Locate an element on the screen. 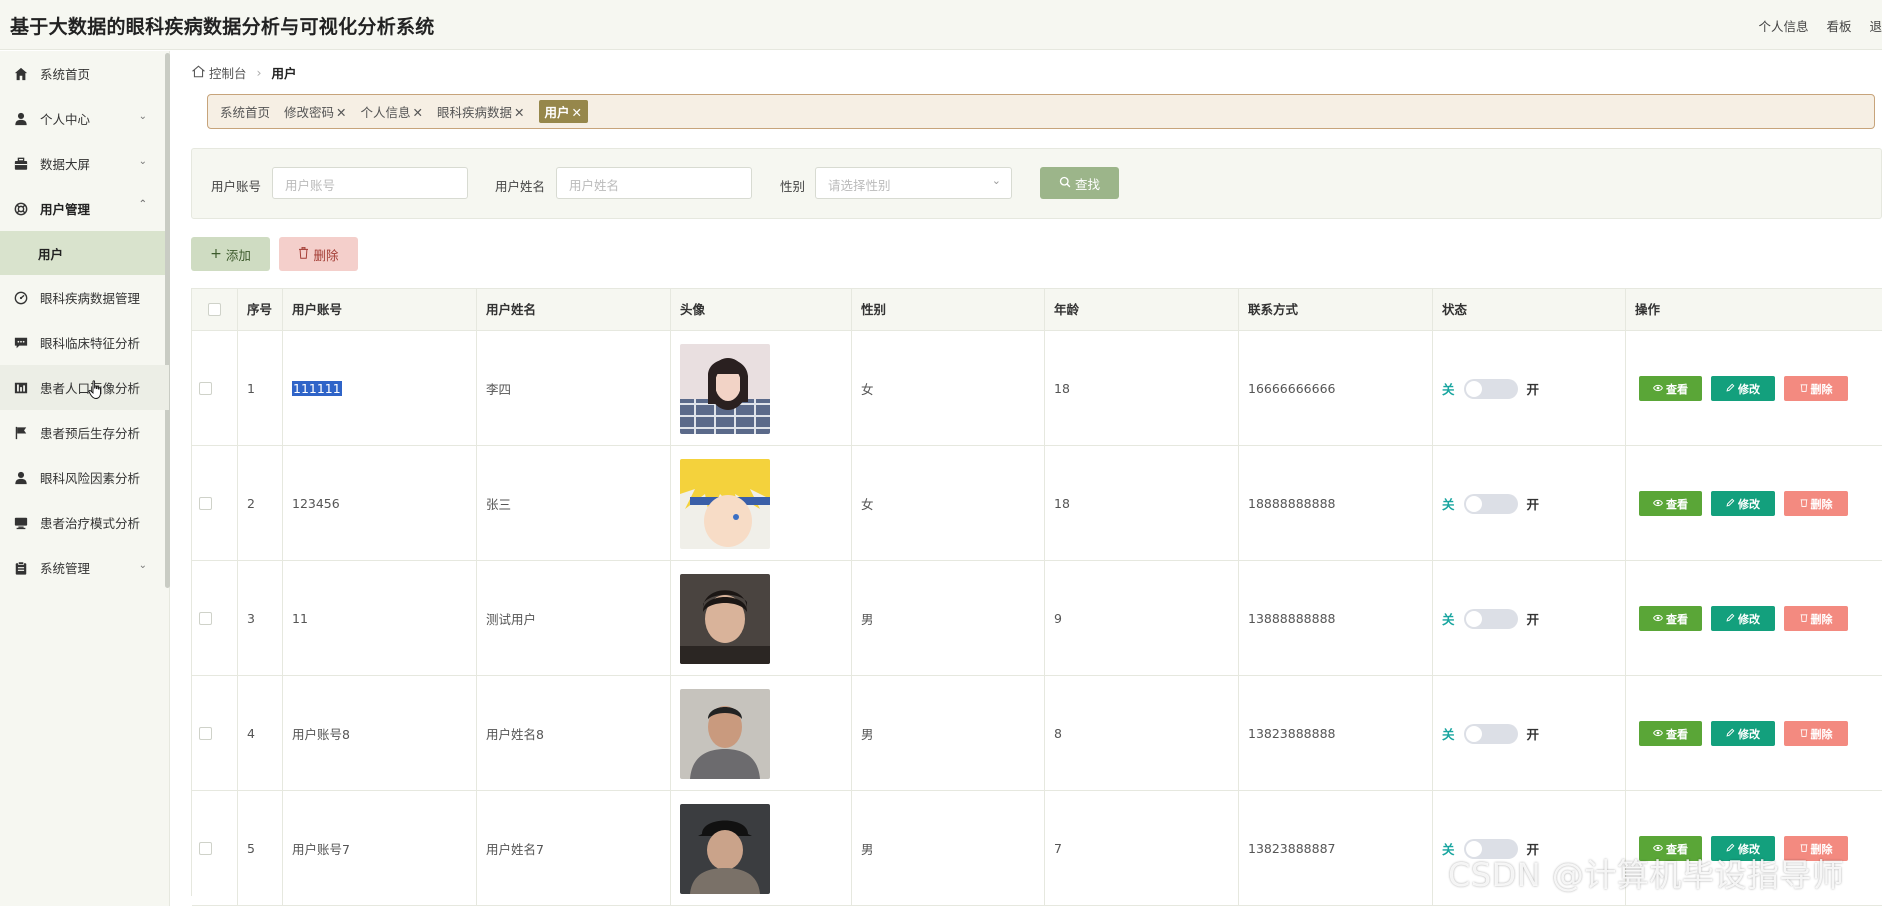 Image resolution: width=1882 pixels, height=906 pixels. column-header: 头像 is located at coordinates (761, 310).